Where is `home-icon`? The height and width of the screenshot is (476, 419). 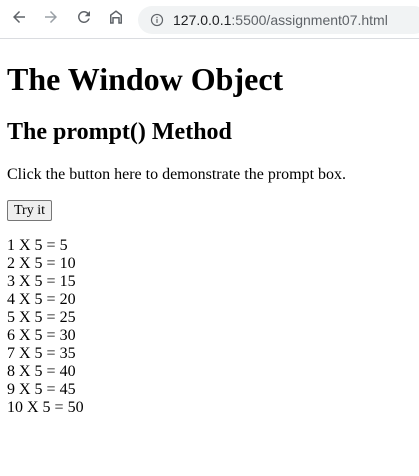
home-icon is located at coordinates (116, 19).